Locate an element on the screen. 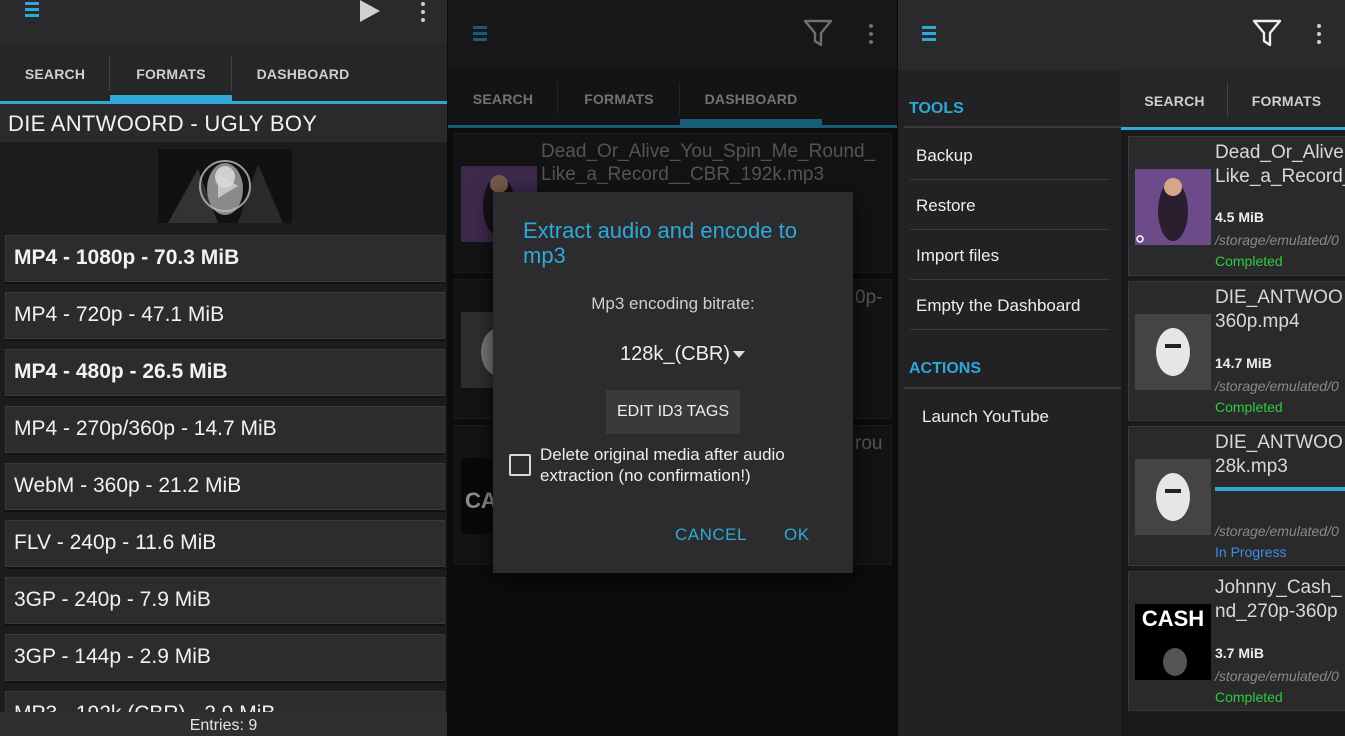 This screenshot has width=1345, height=736. video-title: DIE ANTWOORD - UGLY BOY is located at coordinates (223, 123).